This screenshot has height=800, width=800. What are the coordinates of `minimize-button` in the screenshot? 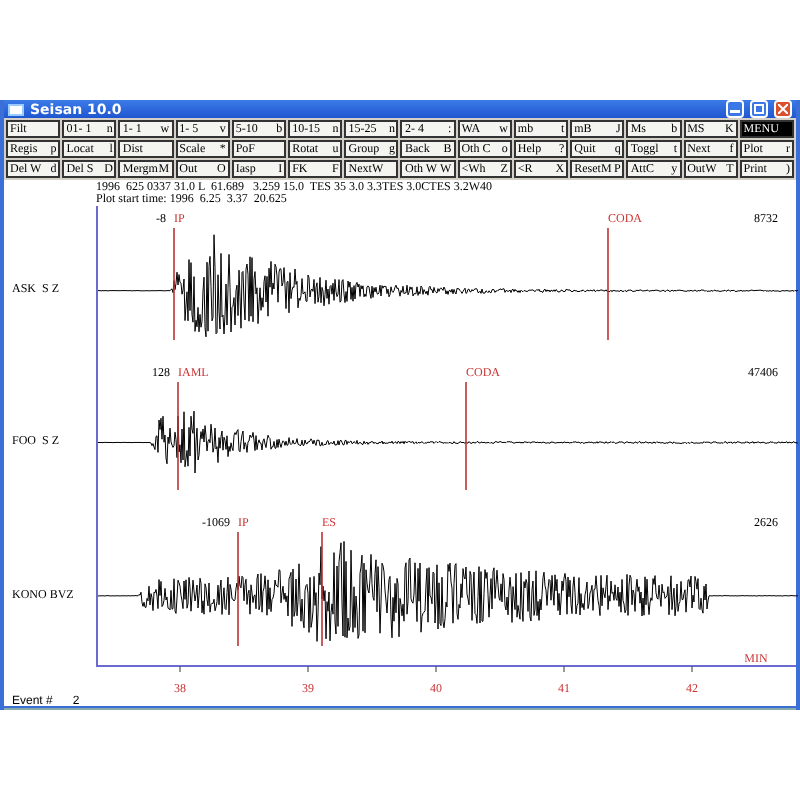 It's located at (735, 109).